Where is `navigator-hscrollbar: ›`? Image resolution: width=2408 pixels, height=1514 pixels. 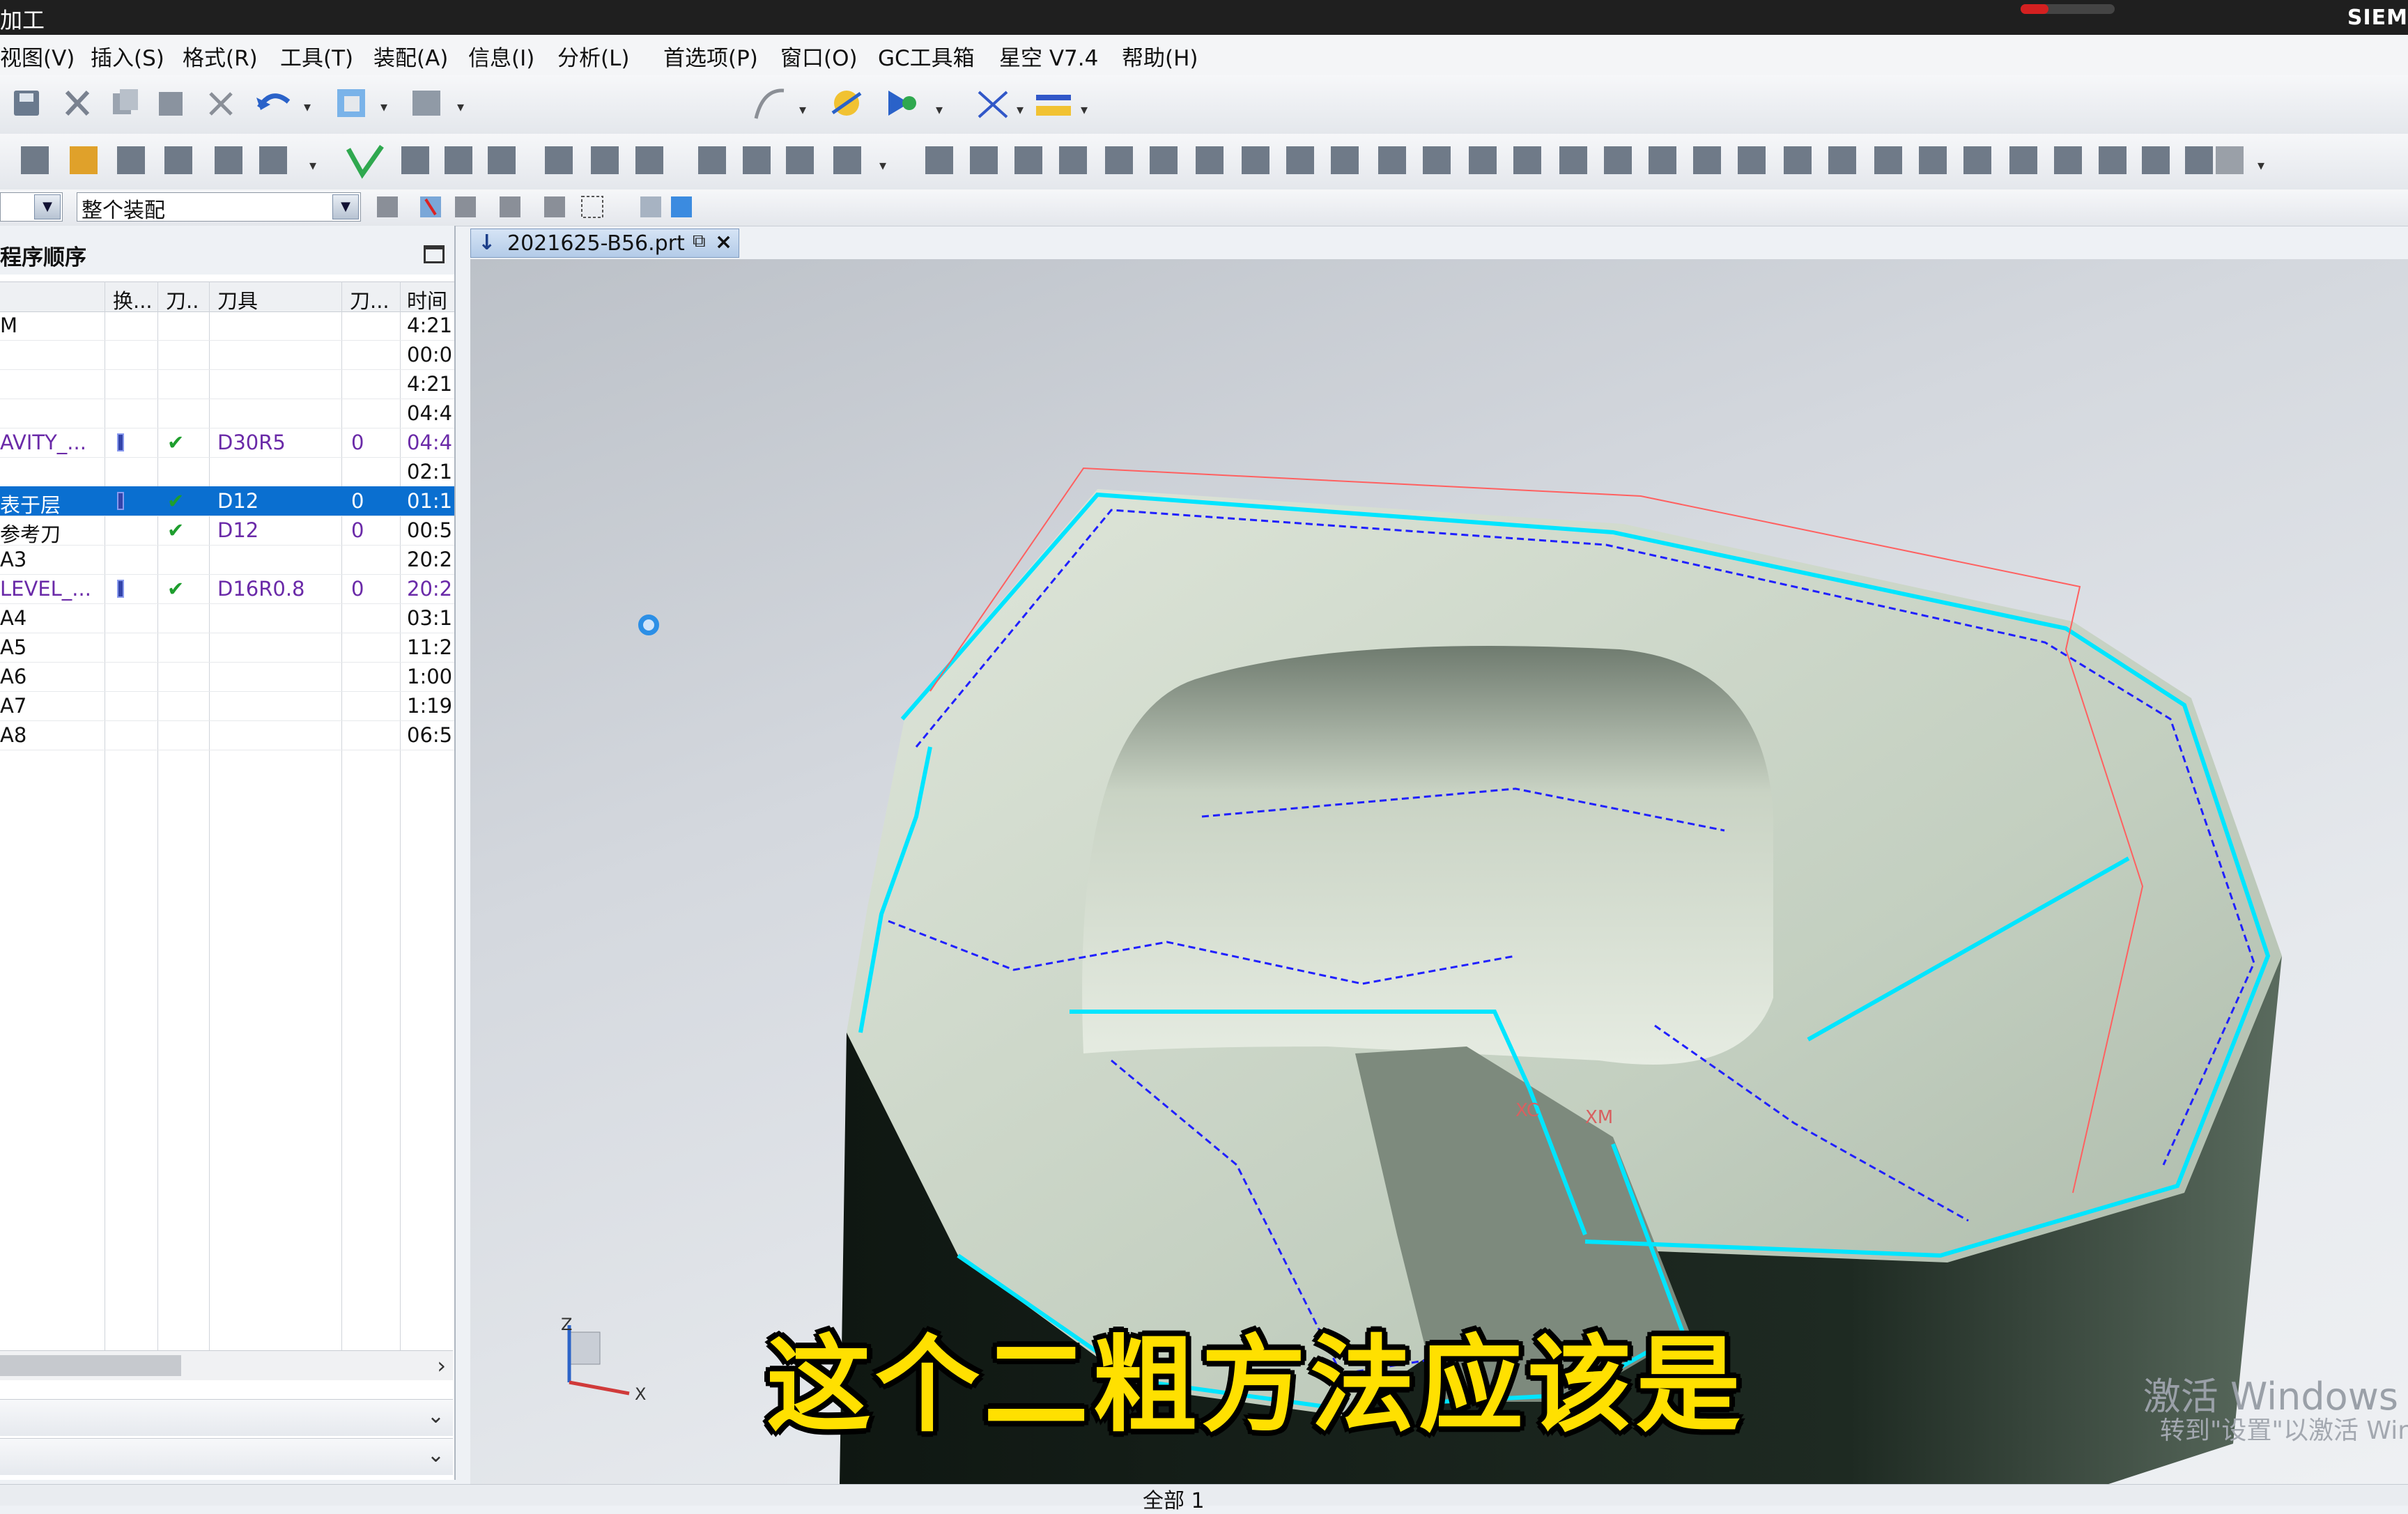 navigator-hscrollbar: › is located at coordinates (227, 1365).